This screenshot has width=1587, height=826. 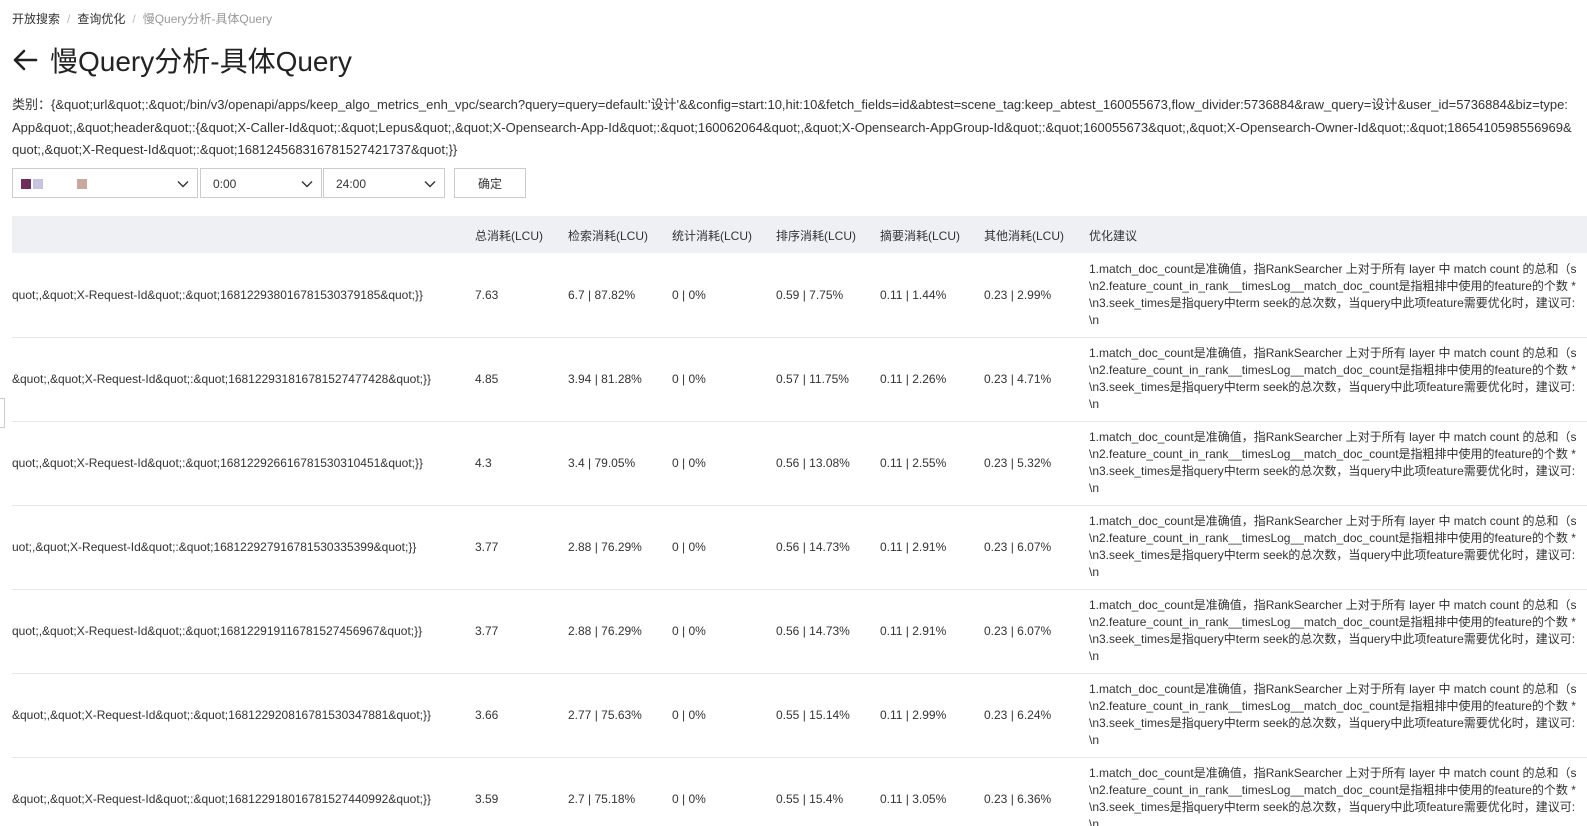 I want to click on total-cost-cell: 3.77, so click(x=487, y=631).